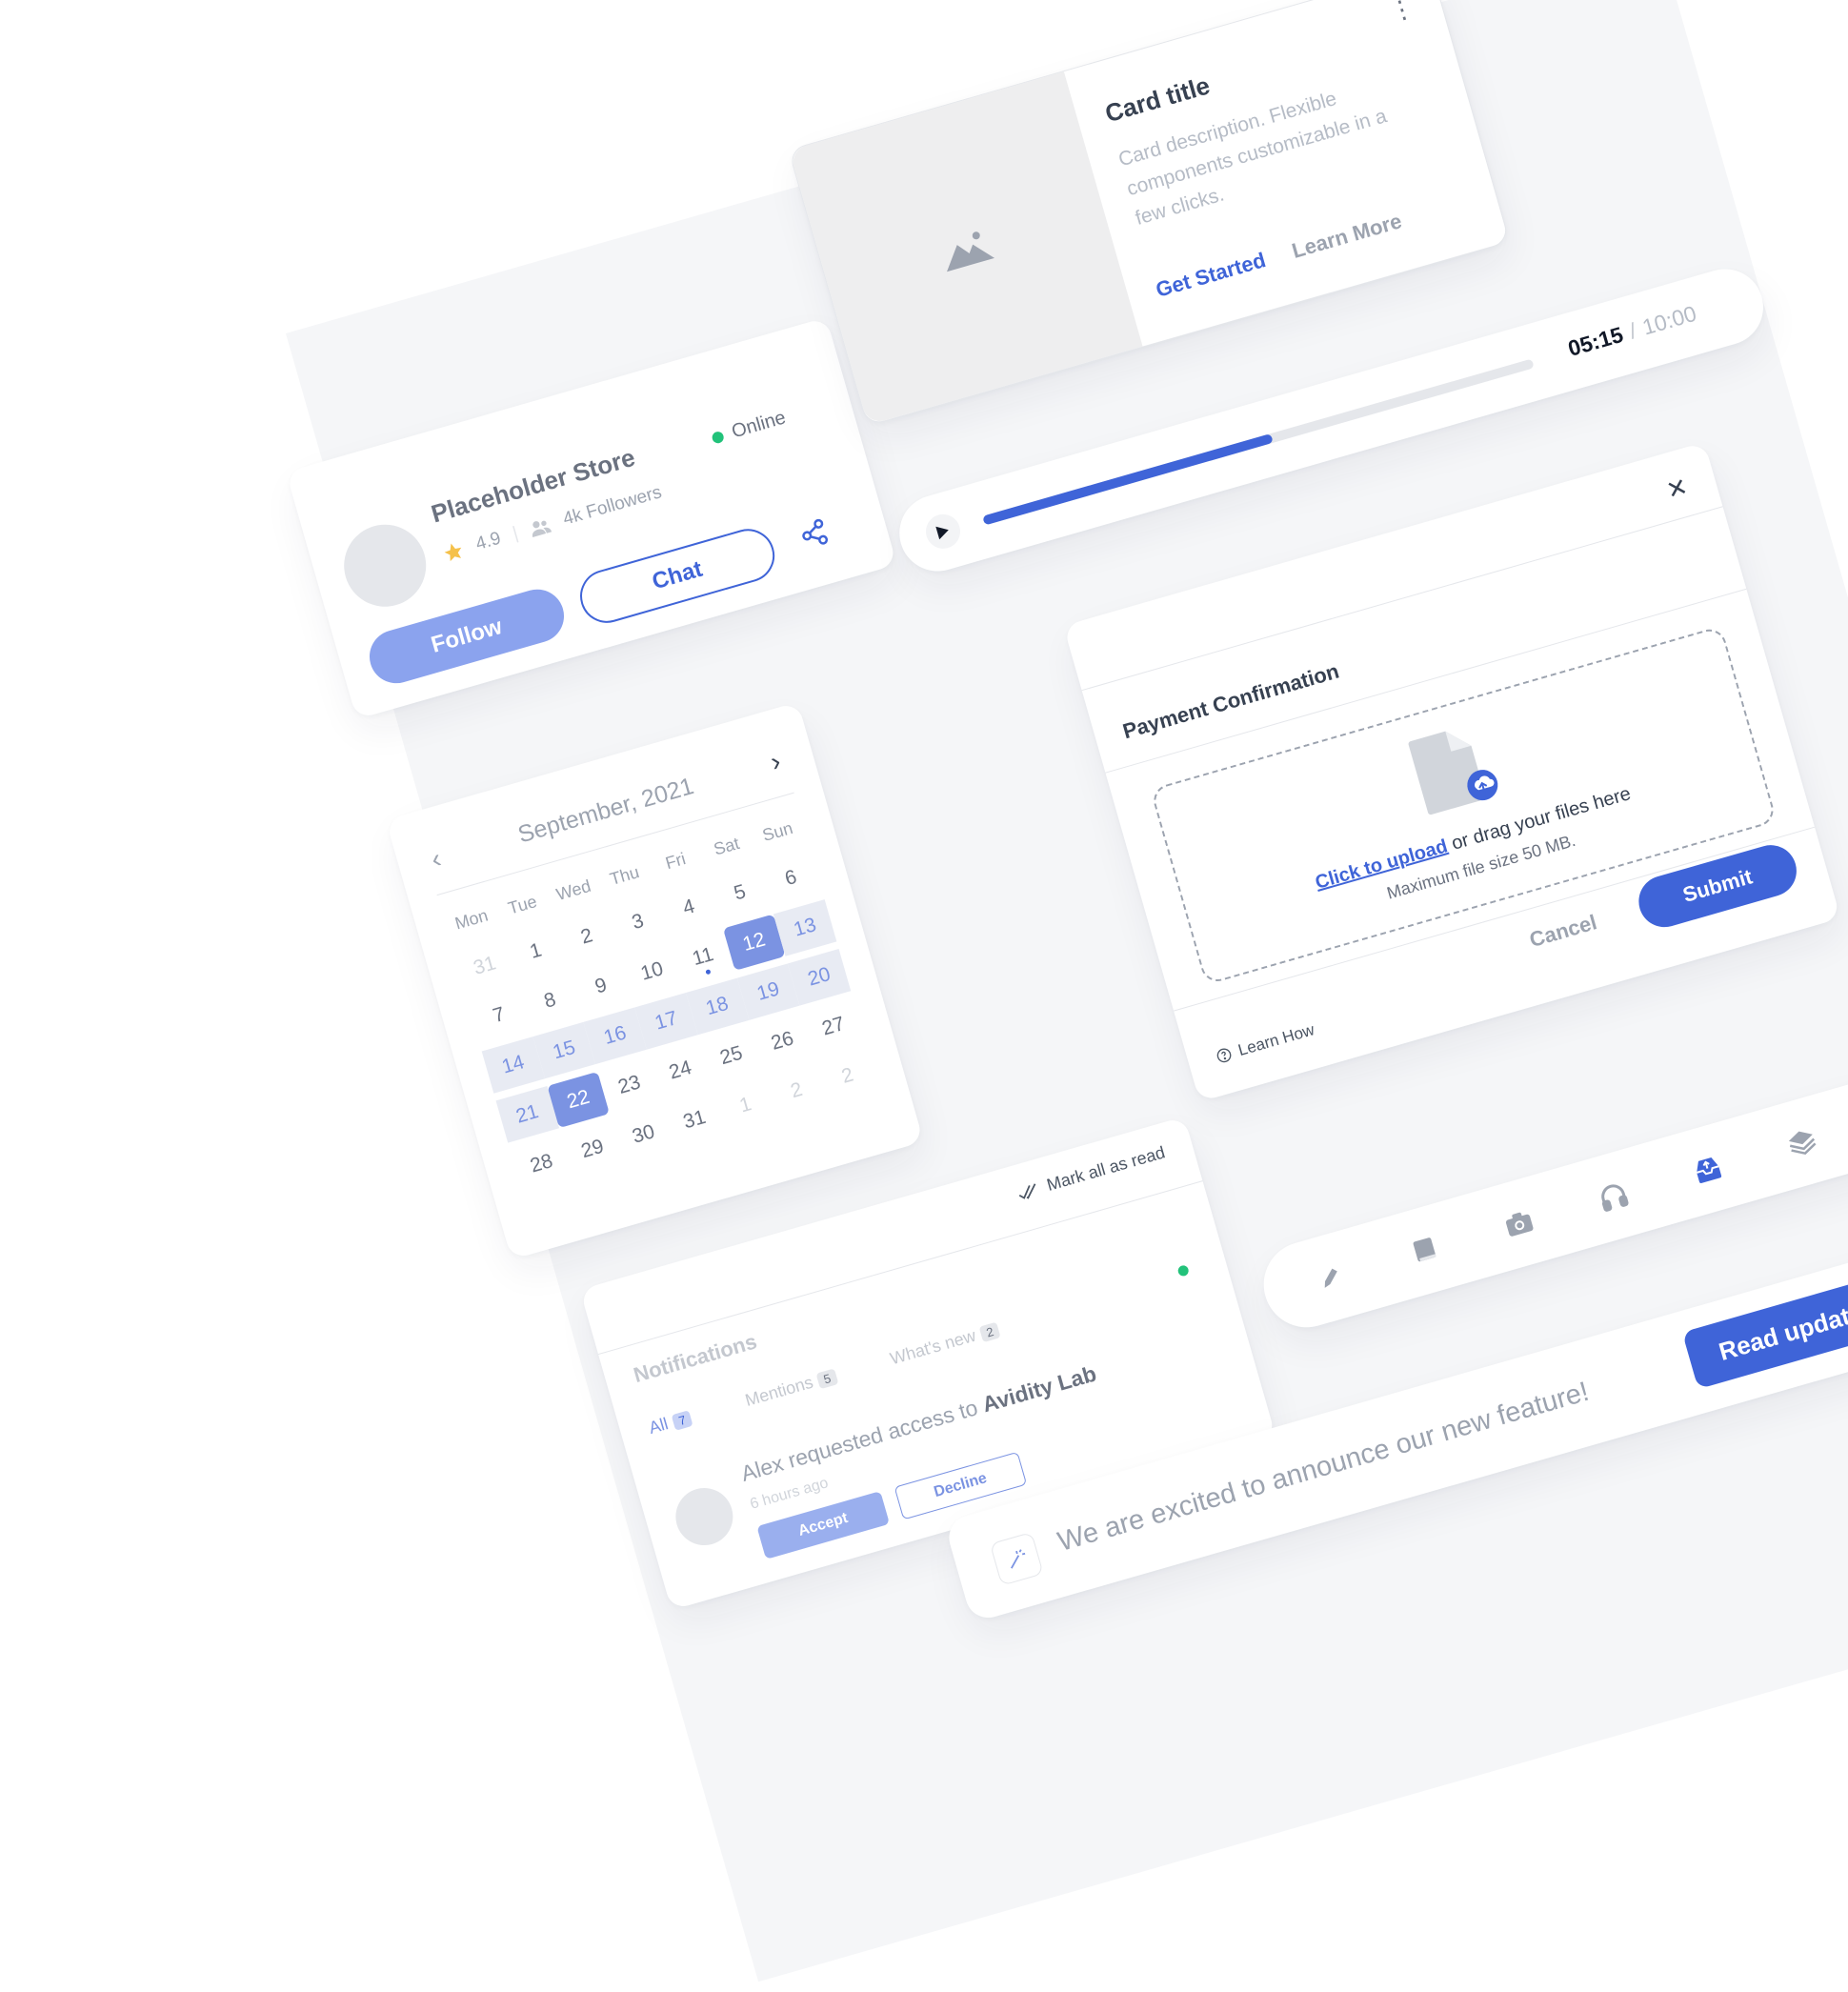 This screenshot has height=1992, width=1848. What do you see at coordinates (1128, 479) in the screenshot?
I see `progress-fill` at bounding box center [1128, 479].